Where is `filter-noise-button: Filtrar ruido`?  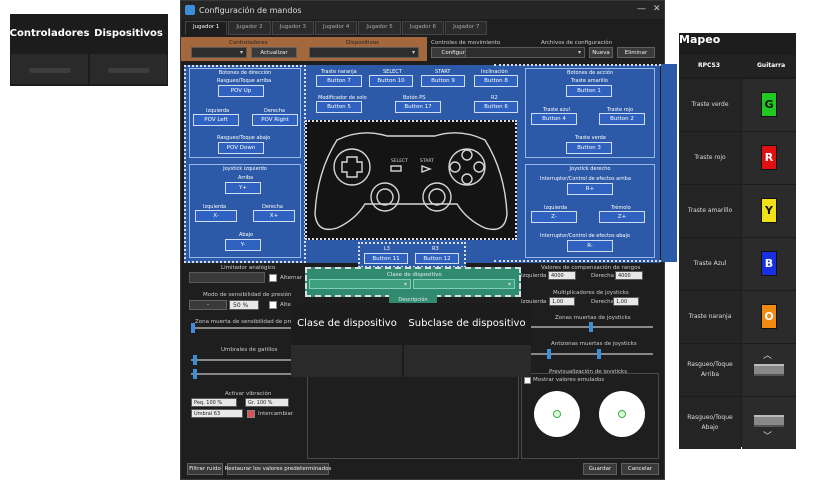 filter-noise-button: Filtrar ruido is located at coordinates (205, 469).